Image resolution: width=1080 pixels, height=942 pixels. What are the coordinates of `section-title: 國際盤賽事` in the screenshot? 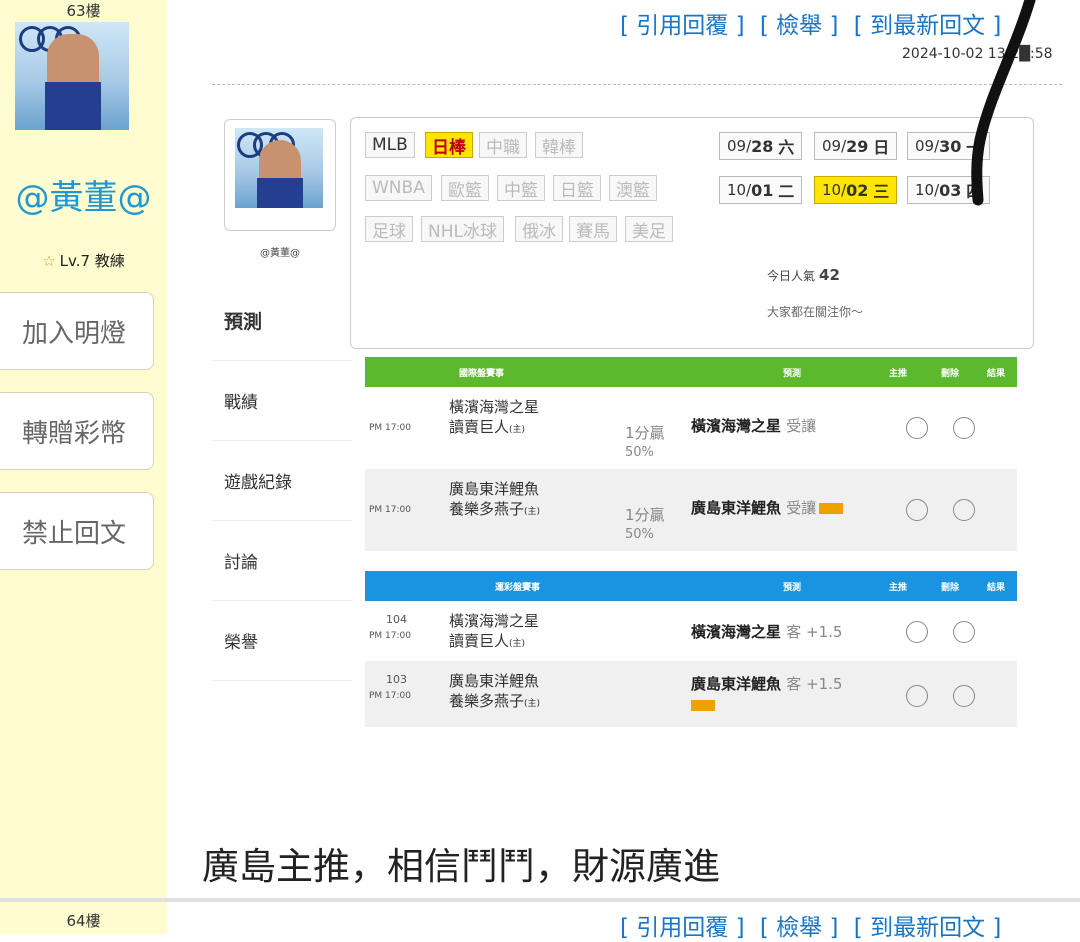 It's located at (482, 374).